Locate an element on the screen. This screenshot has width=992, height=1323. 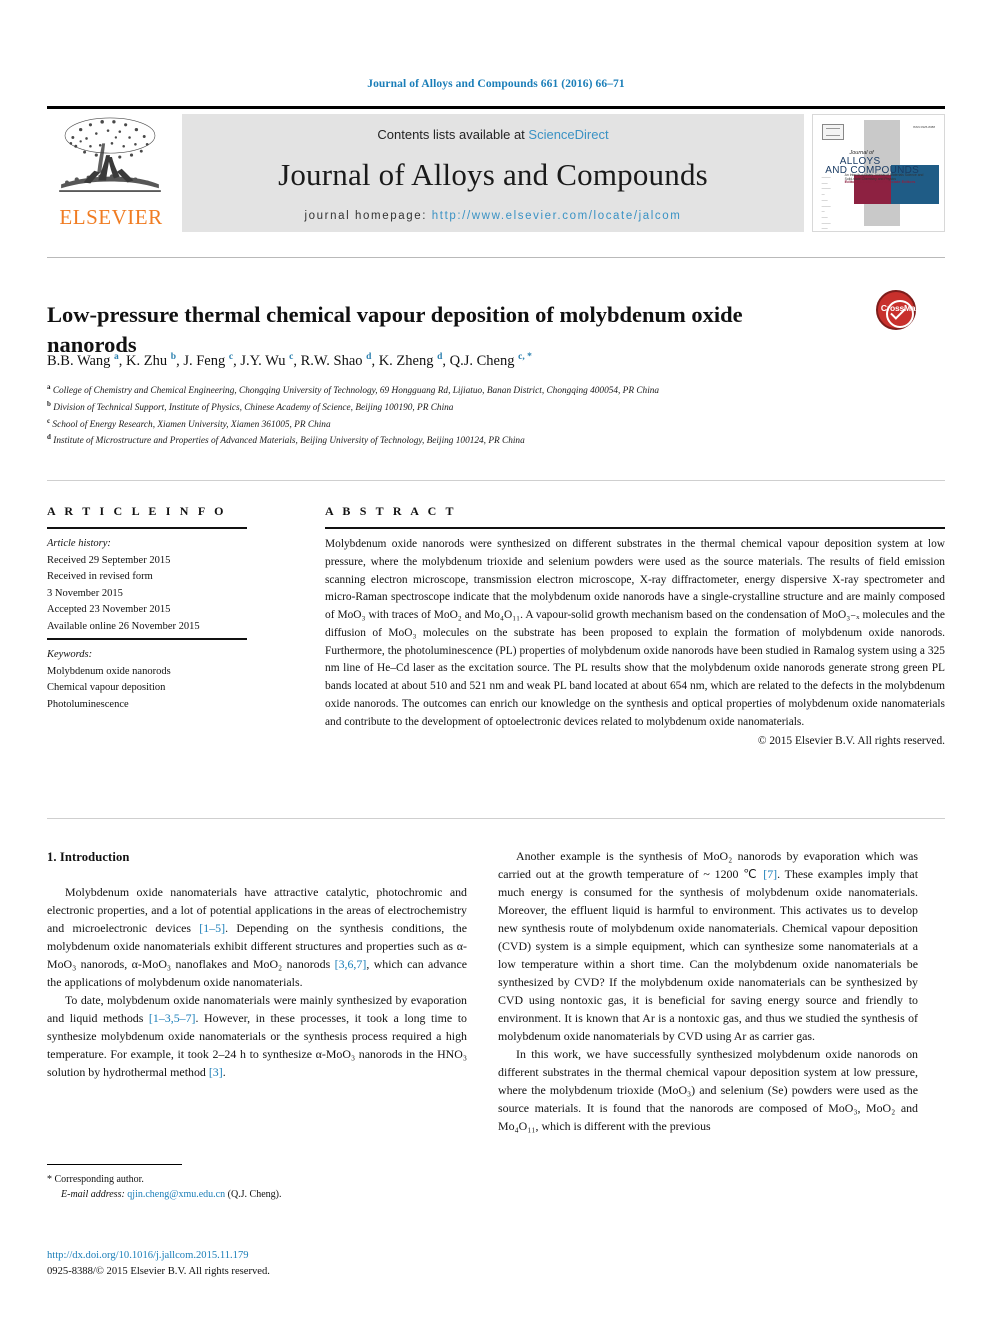
author-name: R.W. Shao is located at coordinates (331, 360).